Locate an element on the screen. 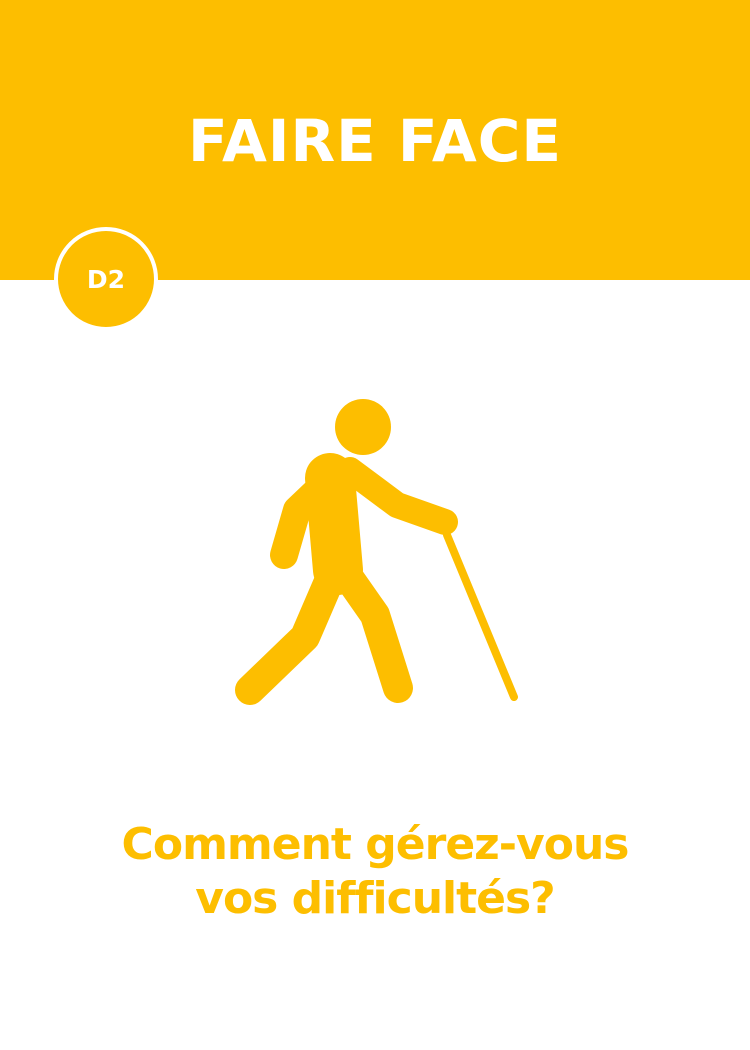  badge-label: D2 is located at coordinates (106, 279).